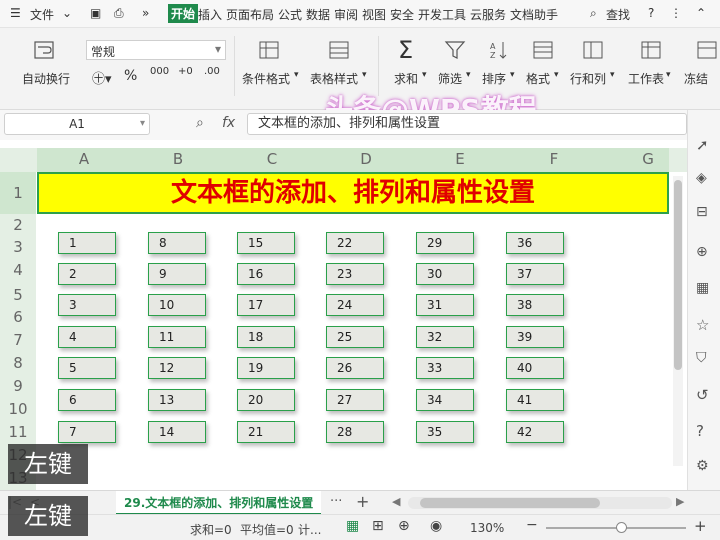  What do you see at coordinates (406, 78) in the screenshot?
I see `sum-button: 求和` at bounding box center [406, 78].